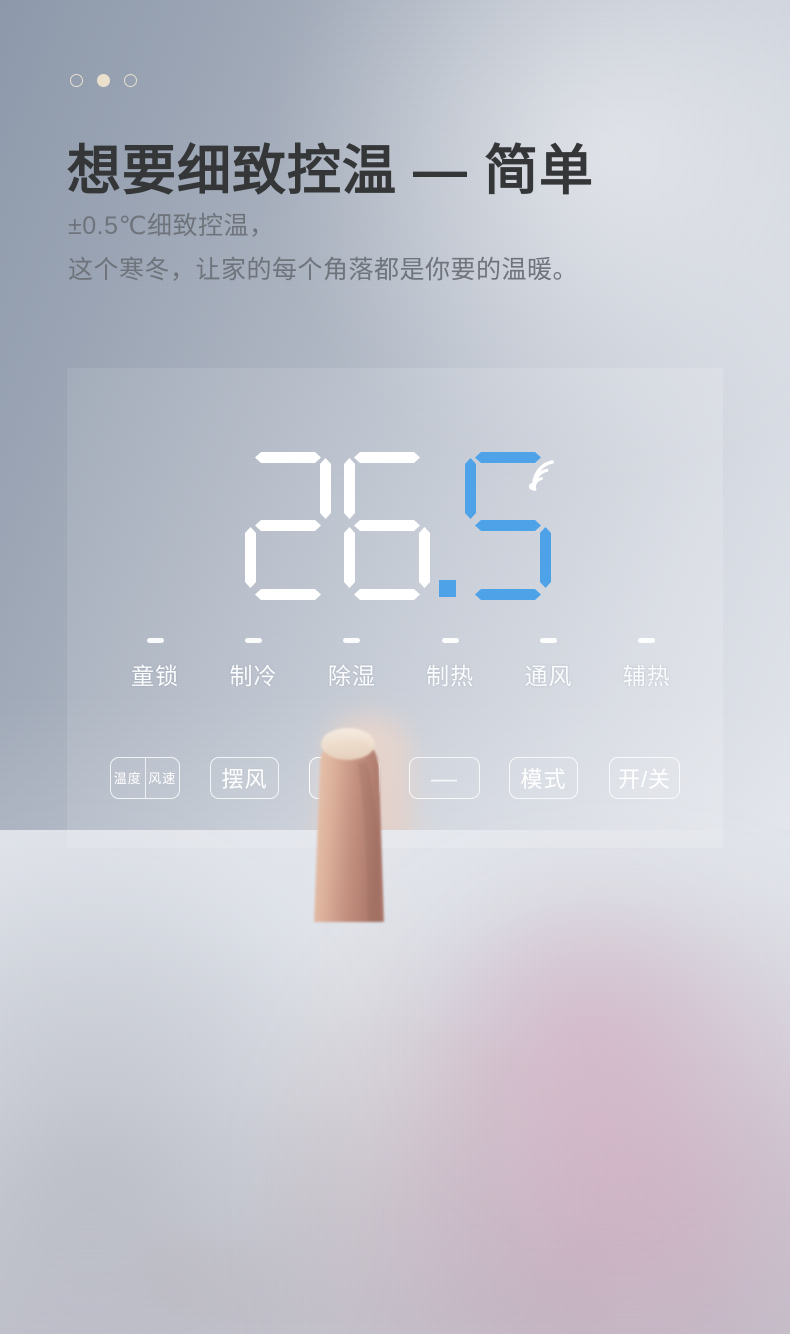 The image size is (790, 1334). I want to click on mode-aux-heat: 辅热, so click(647, 664).